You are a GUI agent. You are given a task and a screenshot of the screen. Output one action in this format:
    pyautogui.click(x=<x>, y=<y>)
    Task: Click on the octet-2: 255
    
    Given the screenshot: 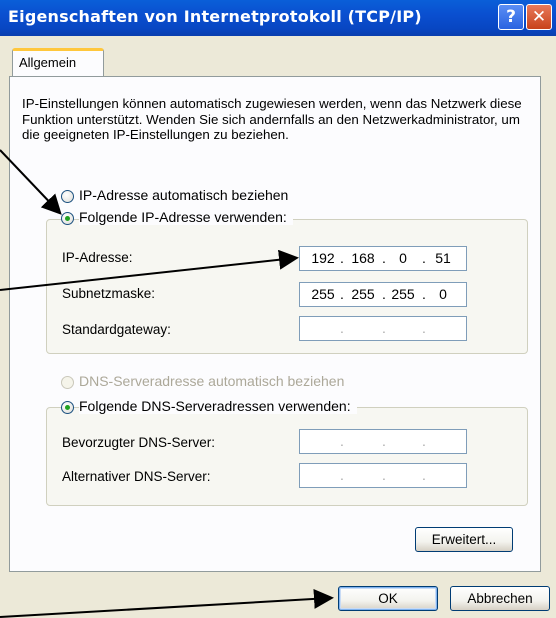 What is the action you would take?
    pyautogui.click(x=363, y=294)
    